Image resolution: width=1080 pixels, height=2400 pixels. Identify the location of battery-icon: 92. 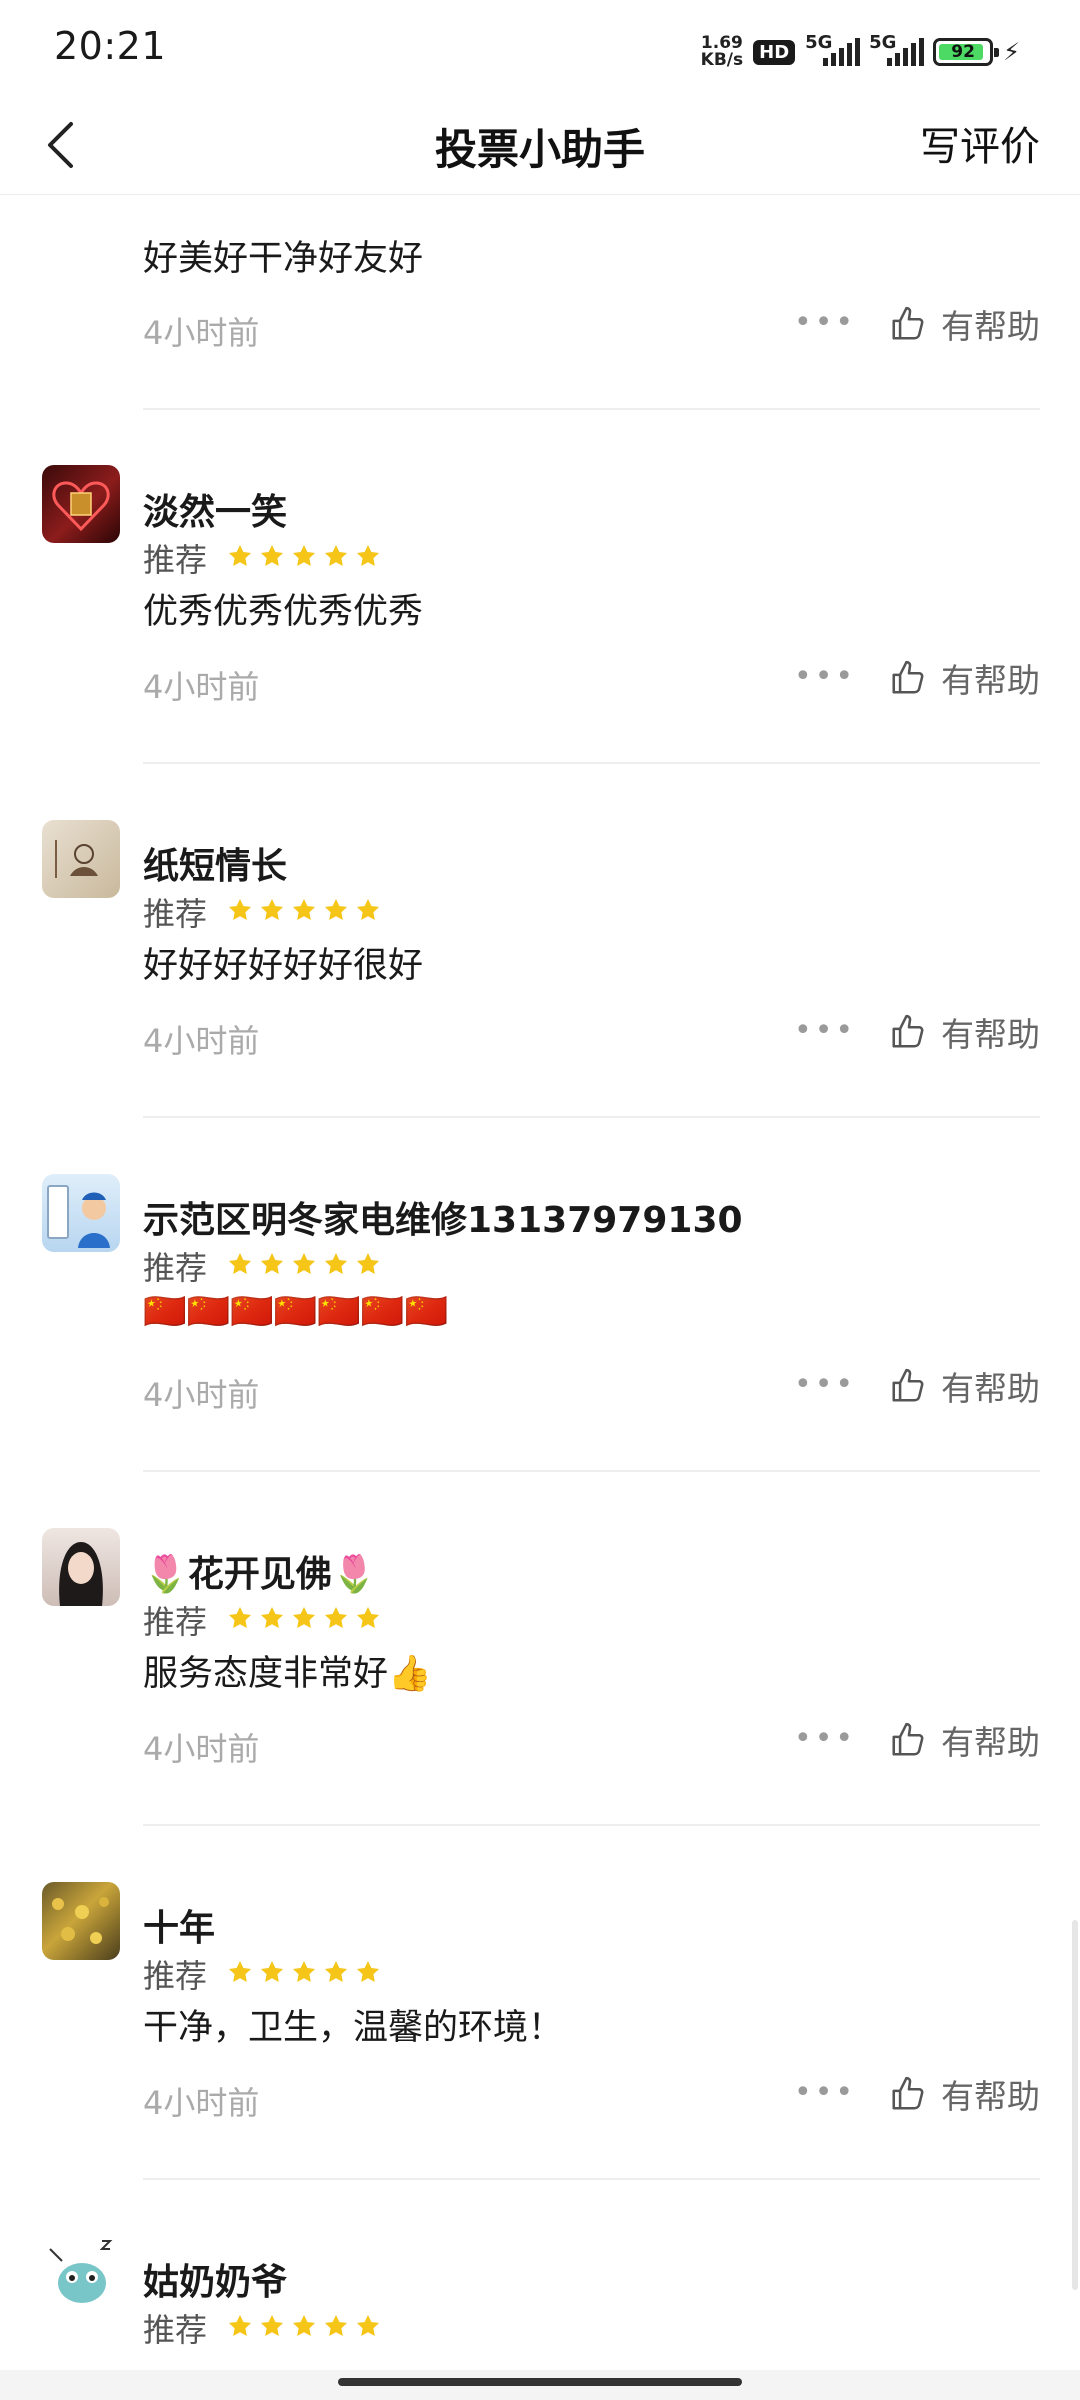
(966, 52).